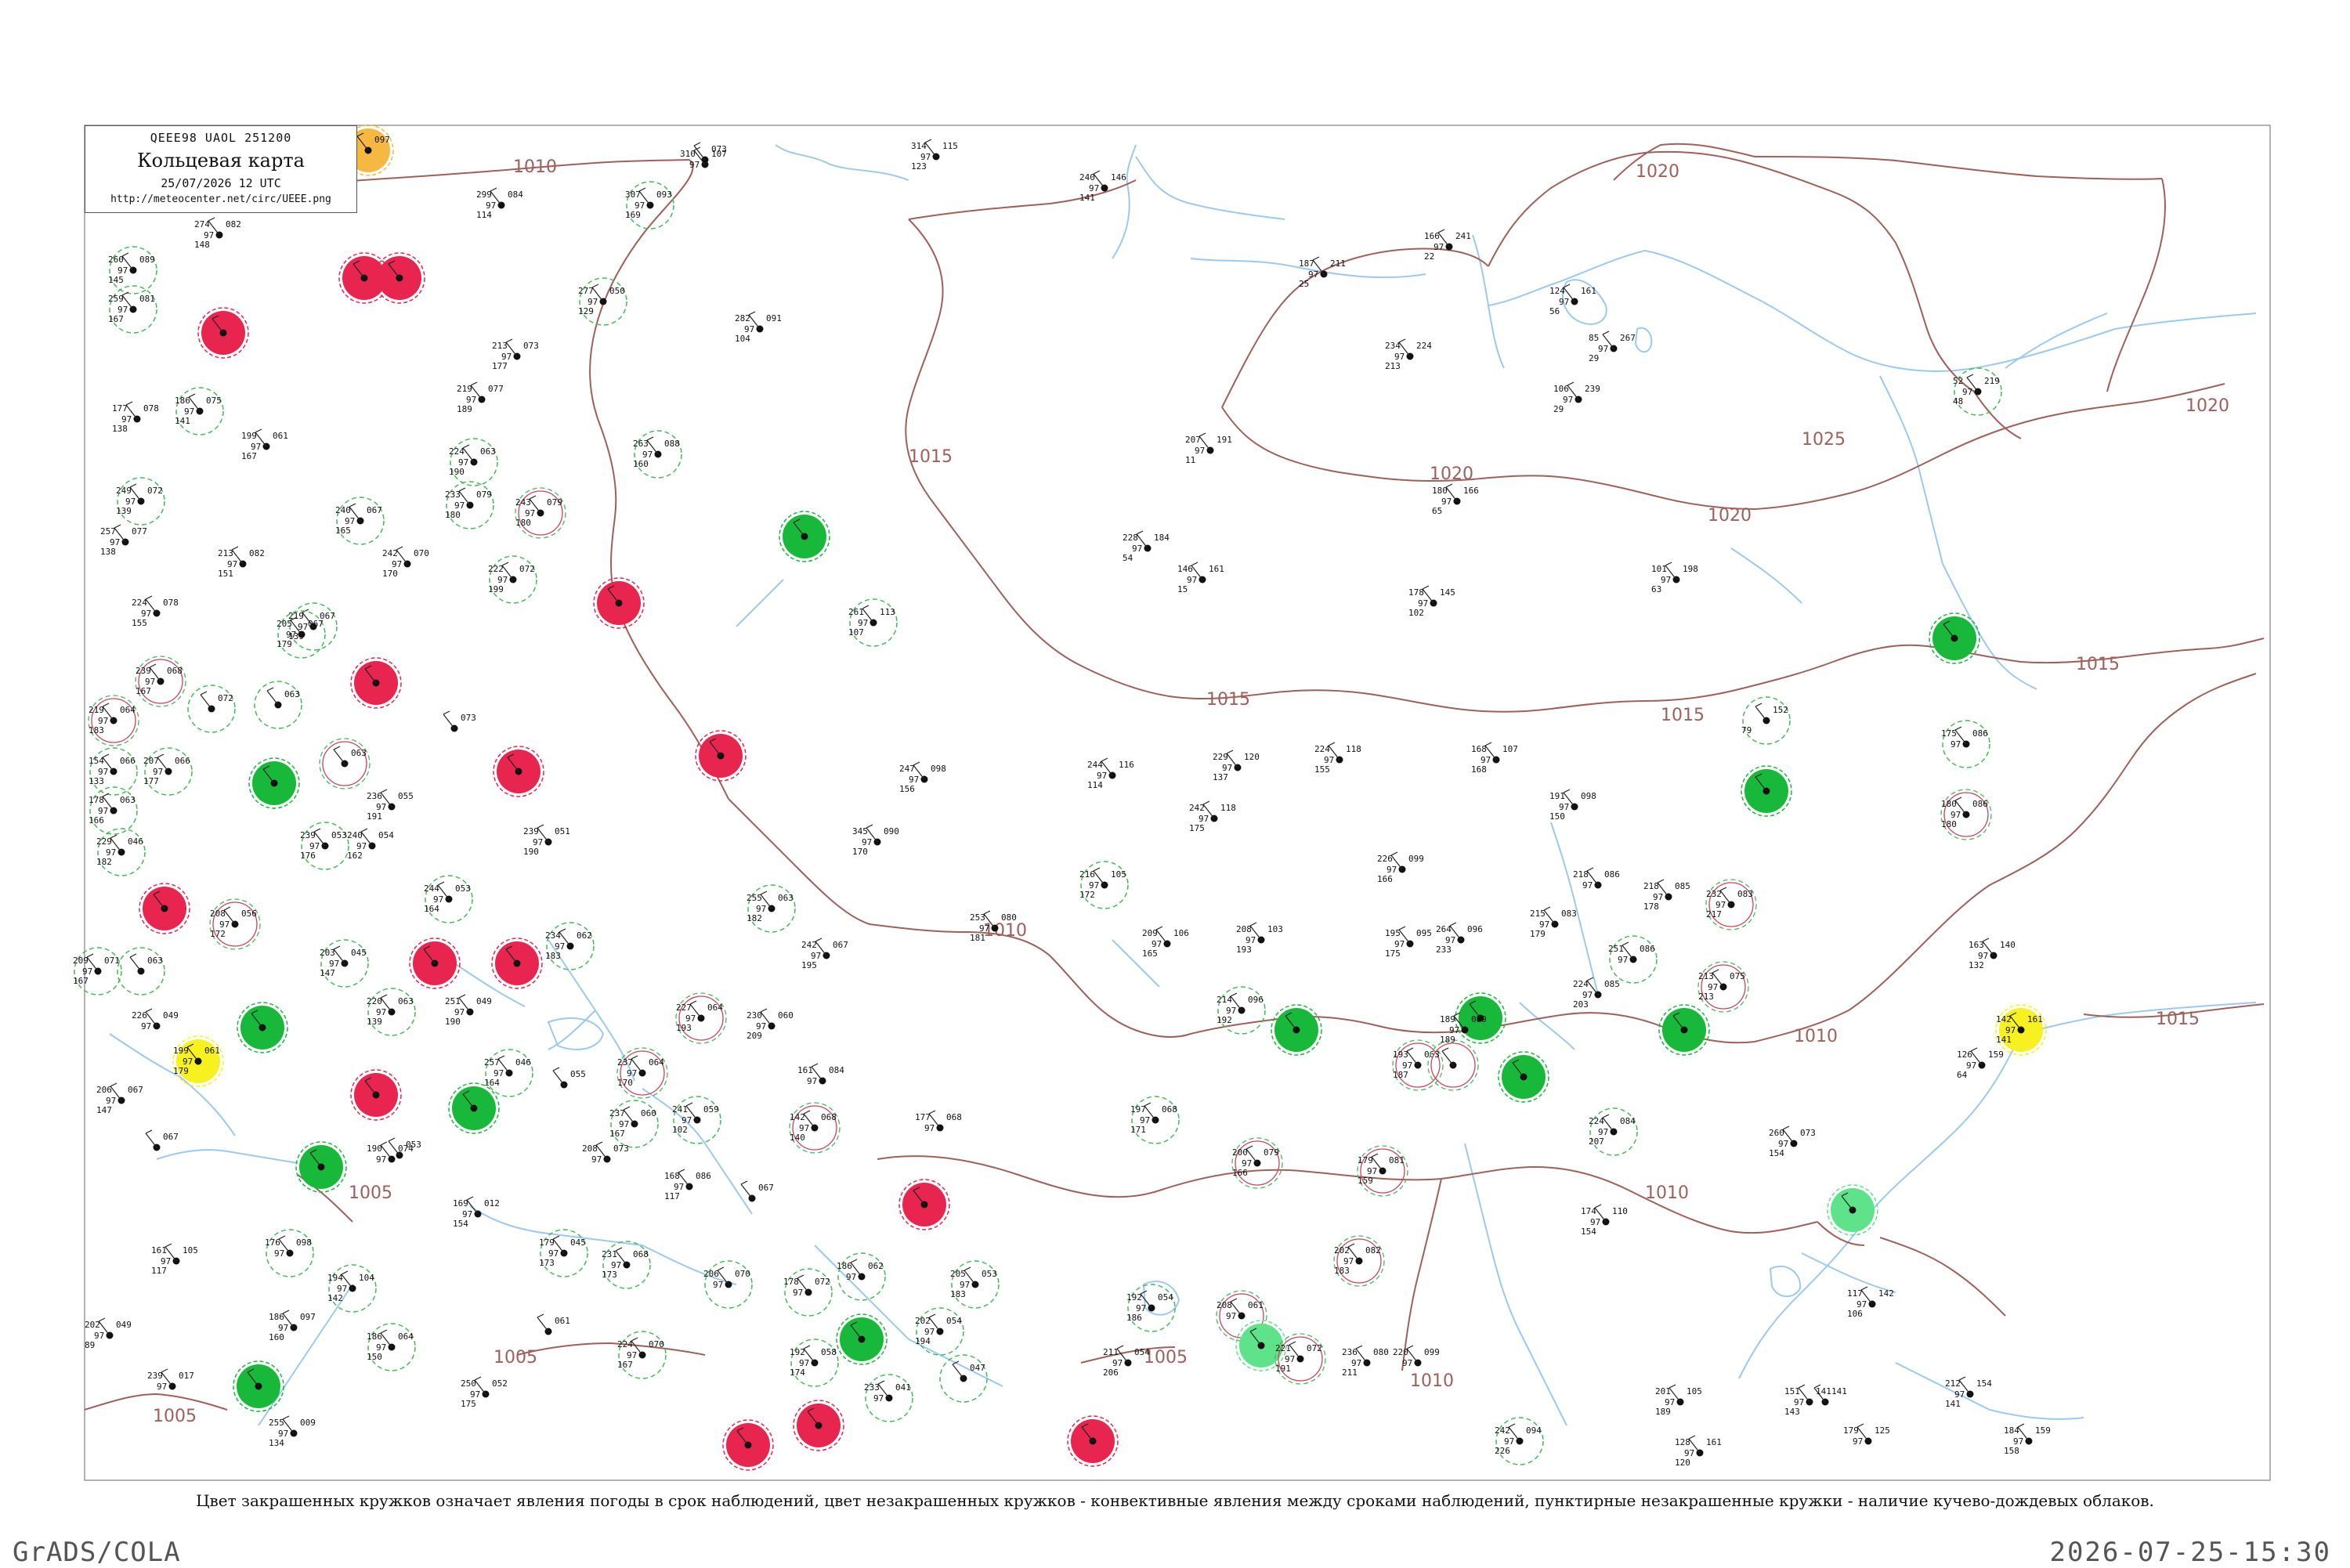 The width and height of the screenshot is (2350, 1568). What do you see at coordinates (1534, 1430) in the screenshot?
I see `station-pressure: 094` at bounding box center [1534, 1430].